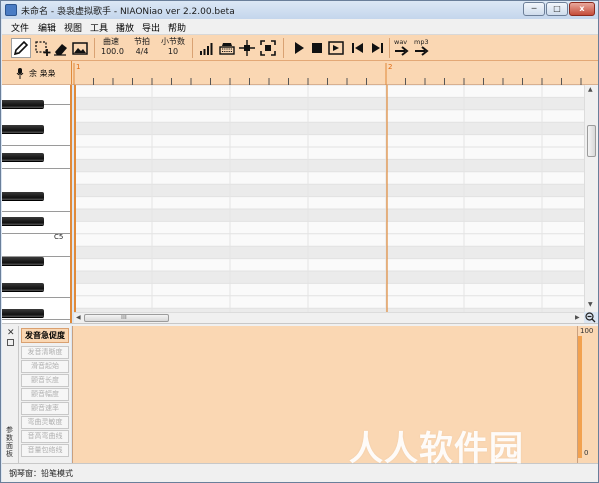 Image resolution: width=599 pixels, height=483 pixels. What do you see at coordinates (402, 48) in the screenshot?
I see `export-wav-button: wav` at bounding box center [402, 48].